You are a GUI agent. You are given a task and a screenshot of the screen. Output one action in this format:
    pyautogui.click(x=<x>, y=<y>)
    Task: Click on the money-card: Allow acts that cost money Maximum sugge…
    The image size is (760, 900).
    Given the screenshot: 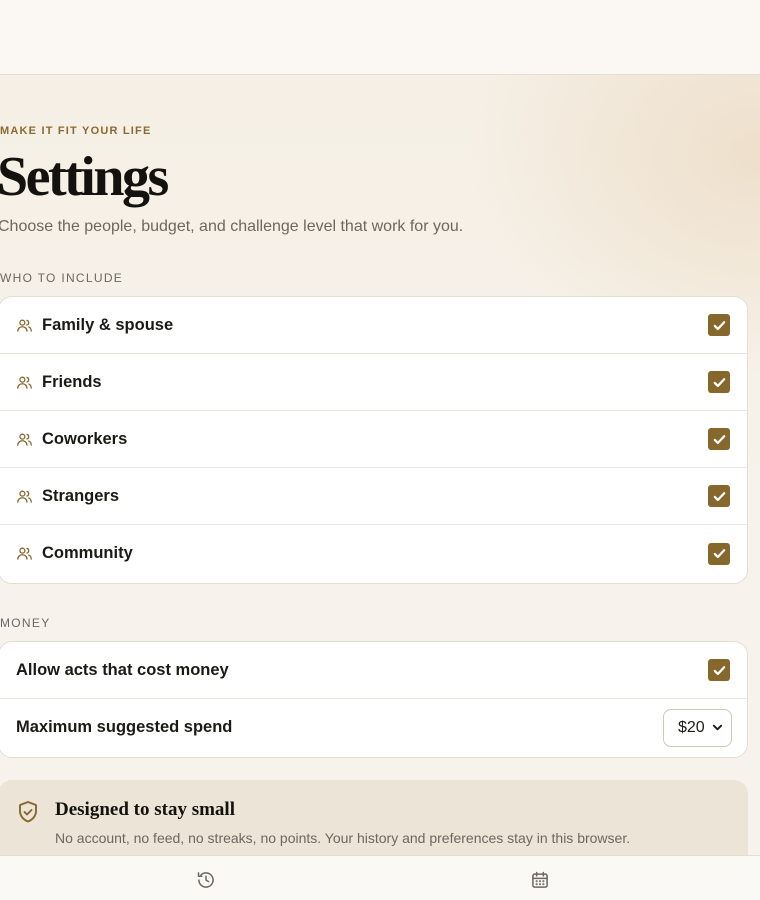 What is the action you would take?
    pyautogui.click(x=374, y=699)
    